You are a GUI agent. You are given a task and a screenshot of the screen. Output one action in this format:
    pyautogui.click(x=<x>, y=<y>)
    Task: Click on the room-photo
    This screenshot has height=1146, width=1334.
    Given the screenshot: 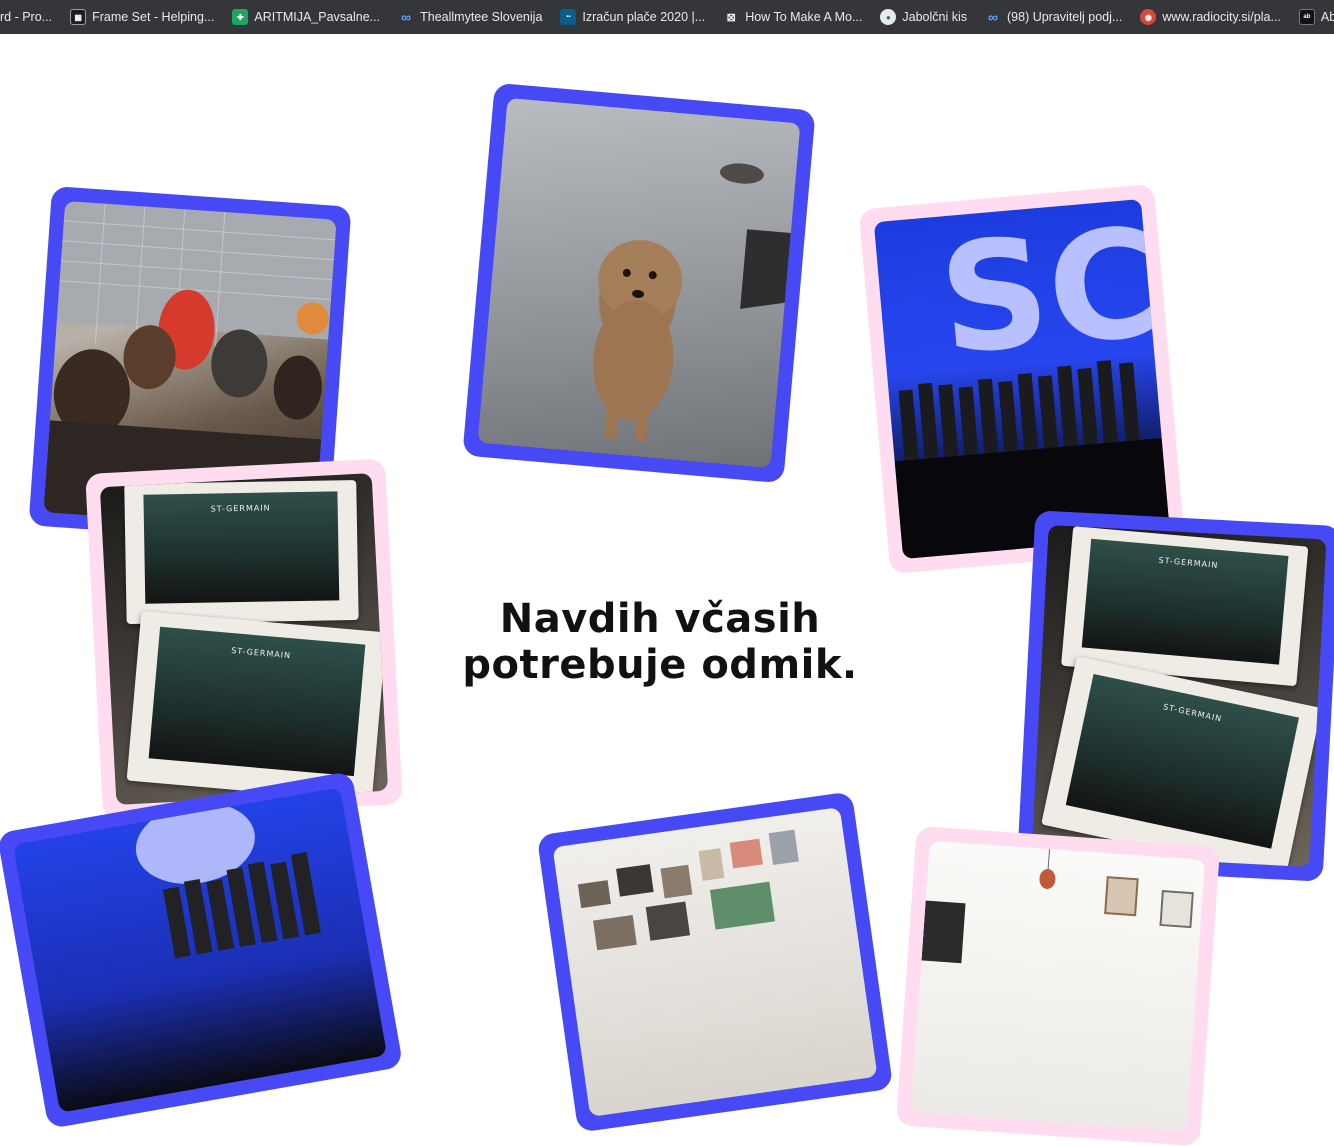 What is the action you would take?
    pyautogui.click(x=1058, y=986)
    